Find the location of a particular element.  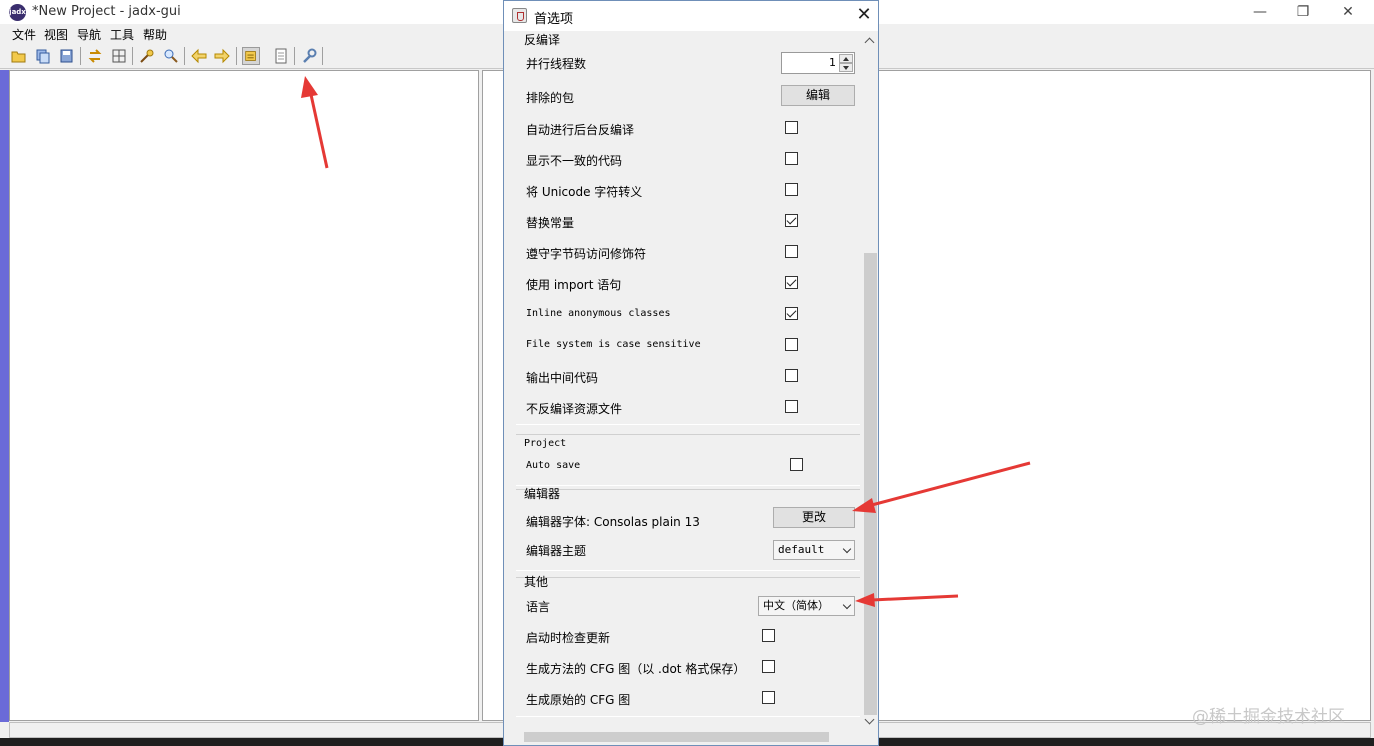

editor-font-text: 编辑器字体: Consolas plain 13 is located at coordinates (613, 522).